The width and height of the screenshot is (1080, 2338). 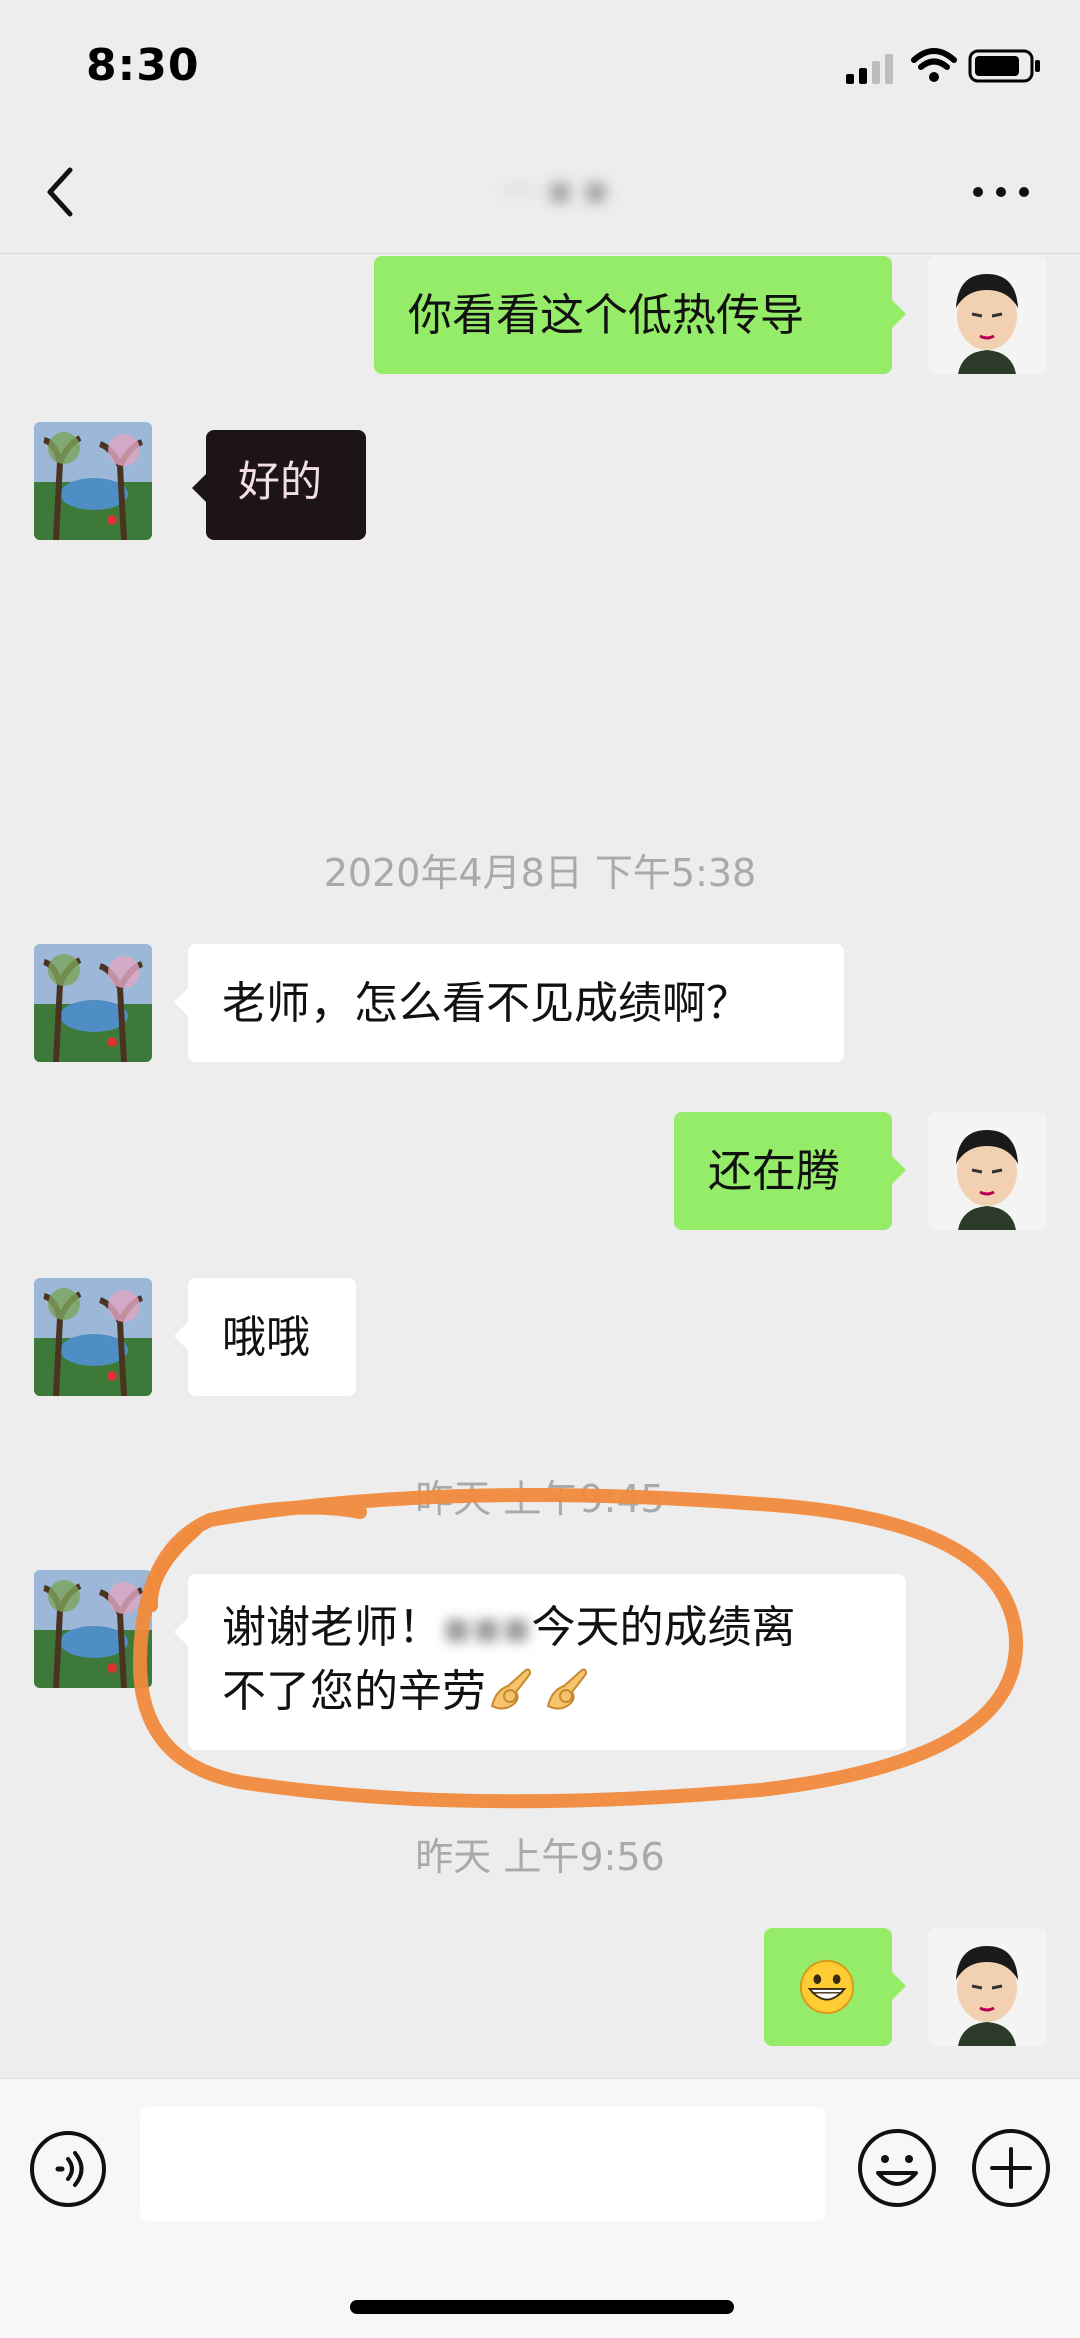 I want to click on nav-bar: ··· ▪ ▪, so click(x=540, y=193).